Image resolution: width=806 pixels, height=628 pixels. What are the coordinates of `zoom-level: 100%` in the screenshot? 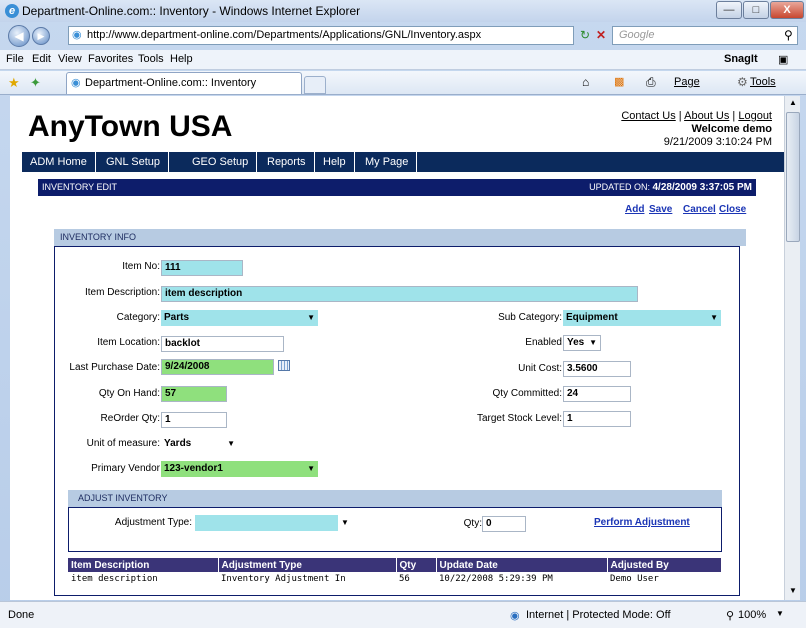 It's located at (752, 615).